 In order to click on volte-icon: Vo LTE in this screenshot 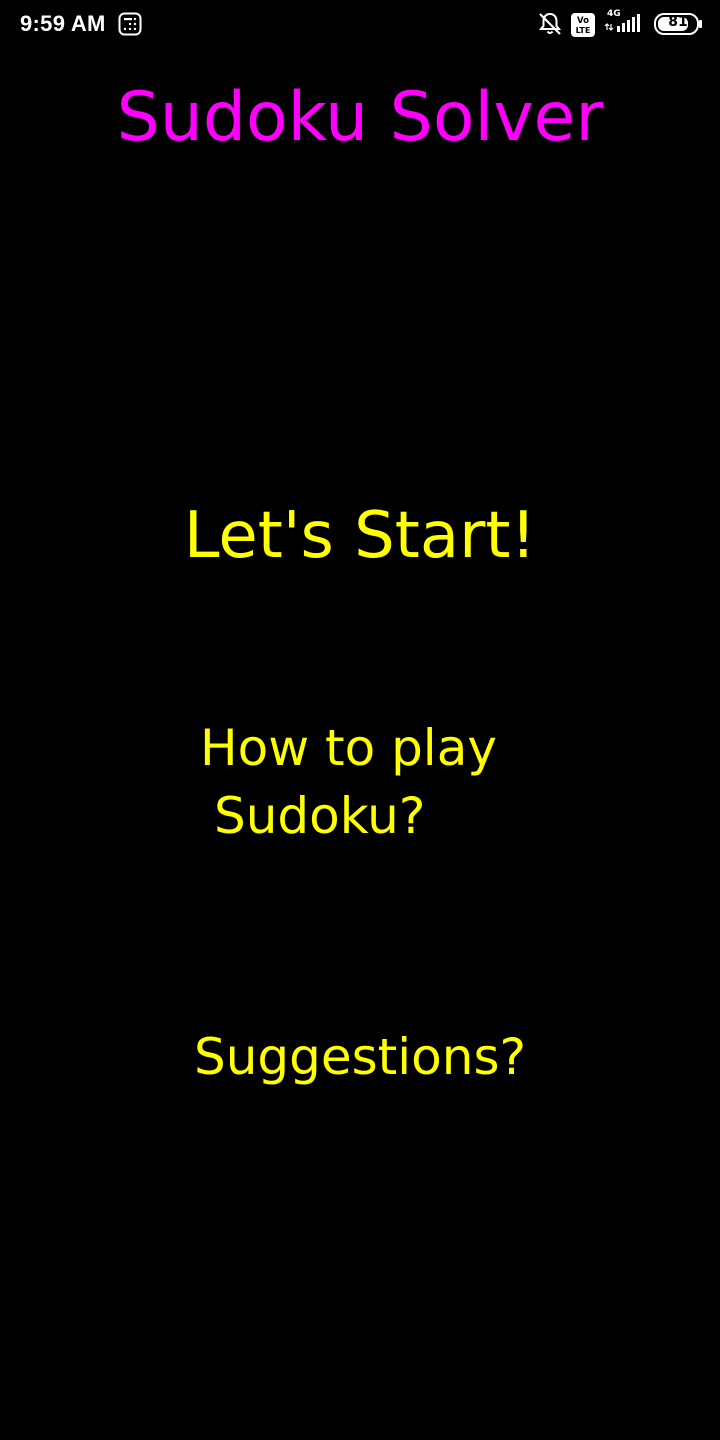, I will do `click(583, 25)`.